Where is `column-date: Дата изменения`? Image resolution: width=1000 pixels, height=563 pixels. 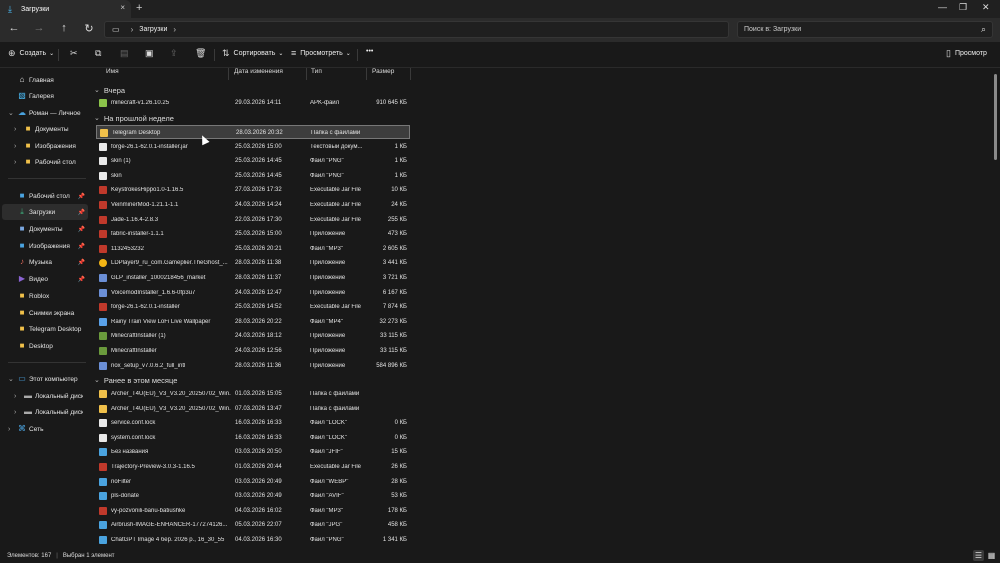 column-date: Дата изменения is located at coordinates (258, 74).